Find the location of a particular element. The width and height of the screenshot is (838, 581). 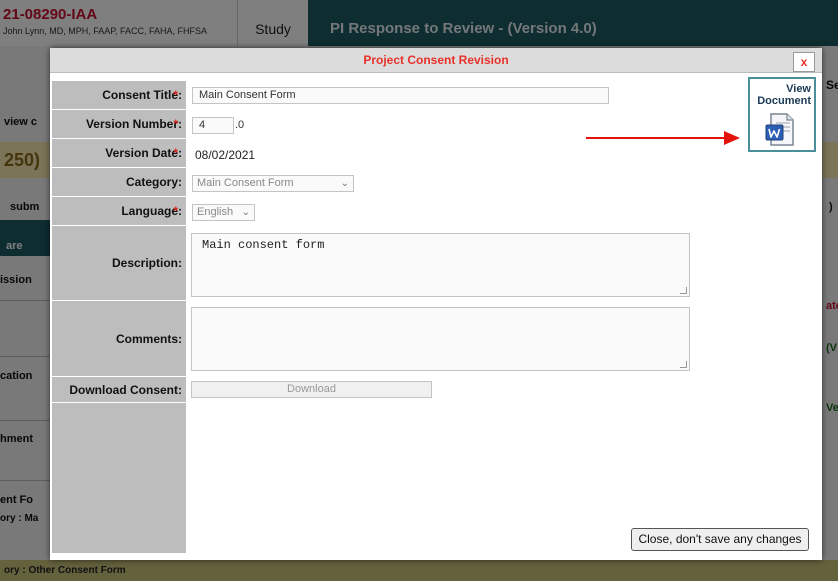

view-document-button: View Document is located at coordinates (782, 114).